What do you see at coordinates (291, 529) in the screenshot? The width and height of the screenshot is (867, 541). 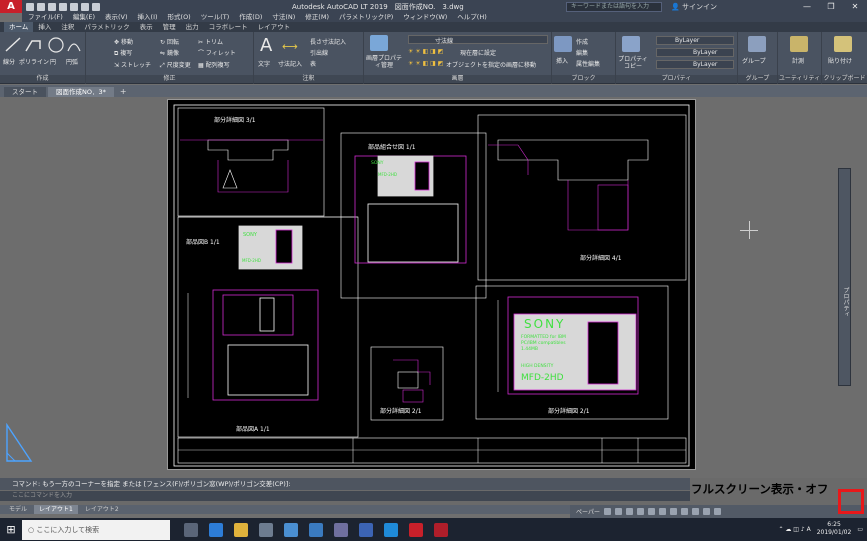 I see `store-icon` at bounding box center [291, 529].